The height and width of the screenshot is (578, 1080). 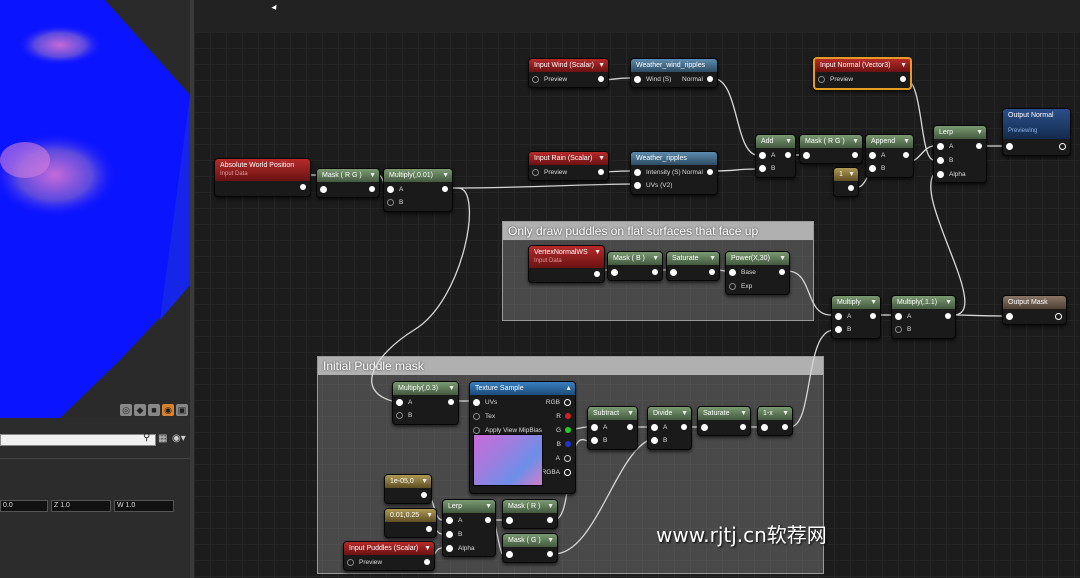 I want to click on node-input-rain: Input Rain (Scalar) ▼ Preview, so click(x=568, y=166).